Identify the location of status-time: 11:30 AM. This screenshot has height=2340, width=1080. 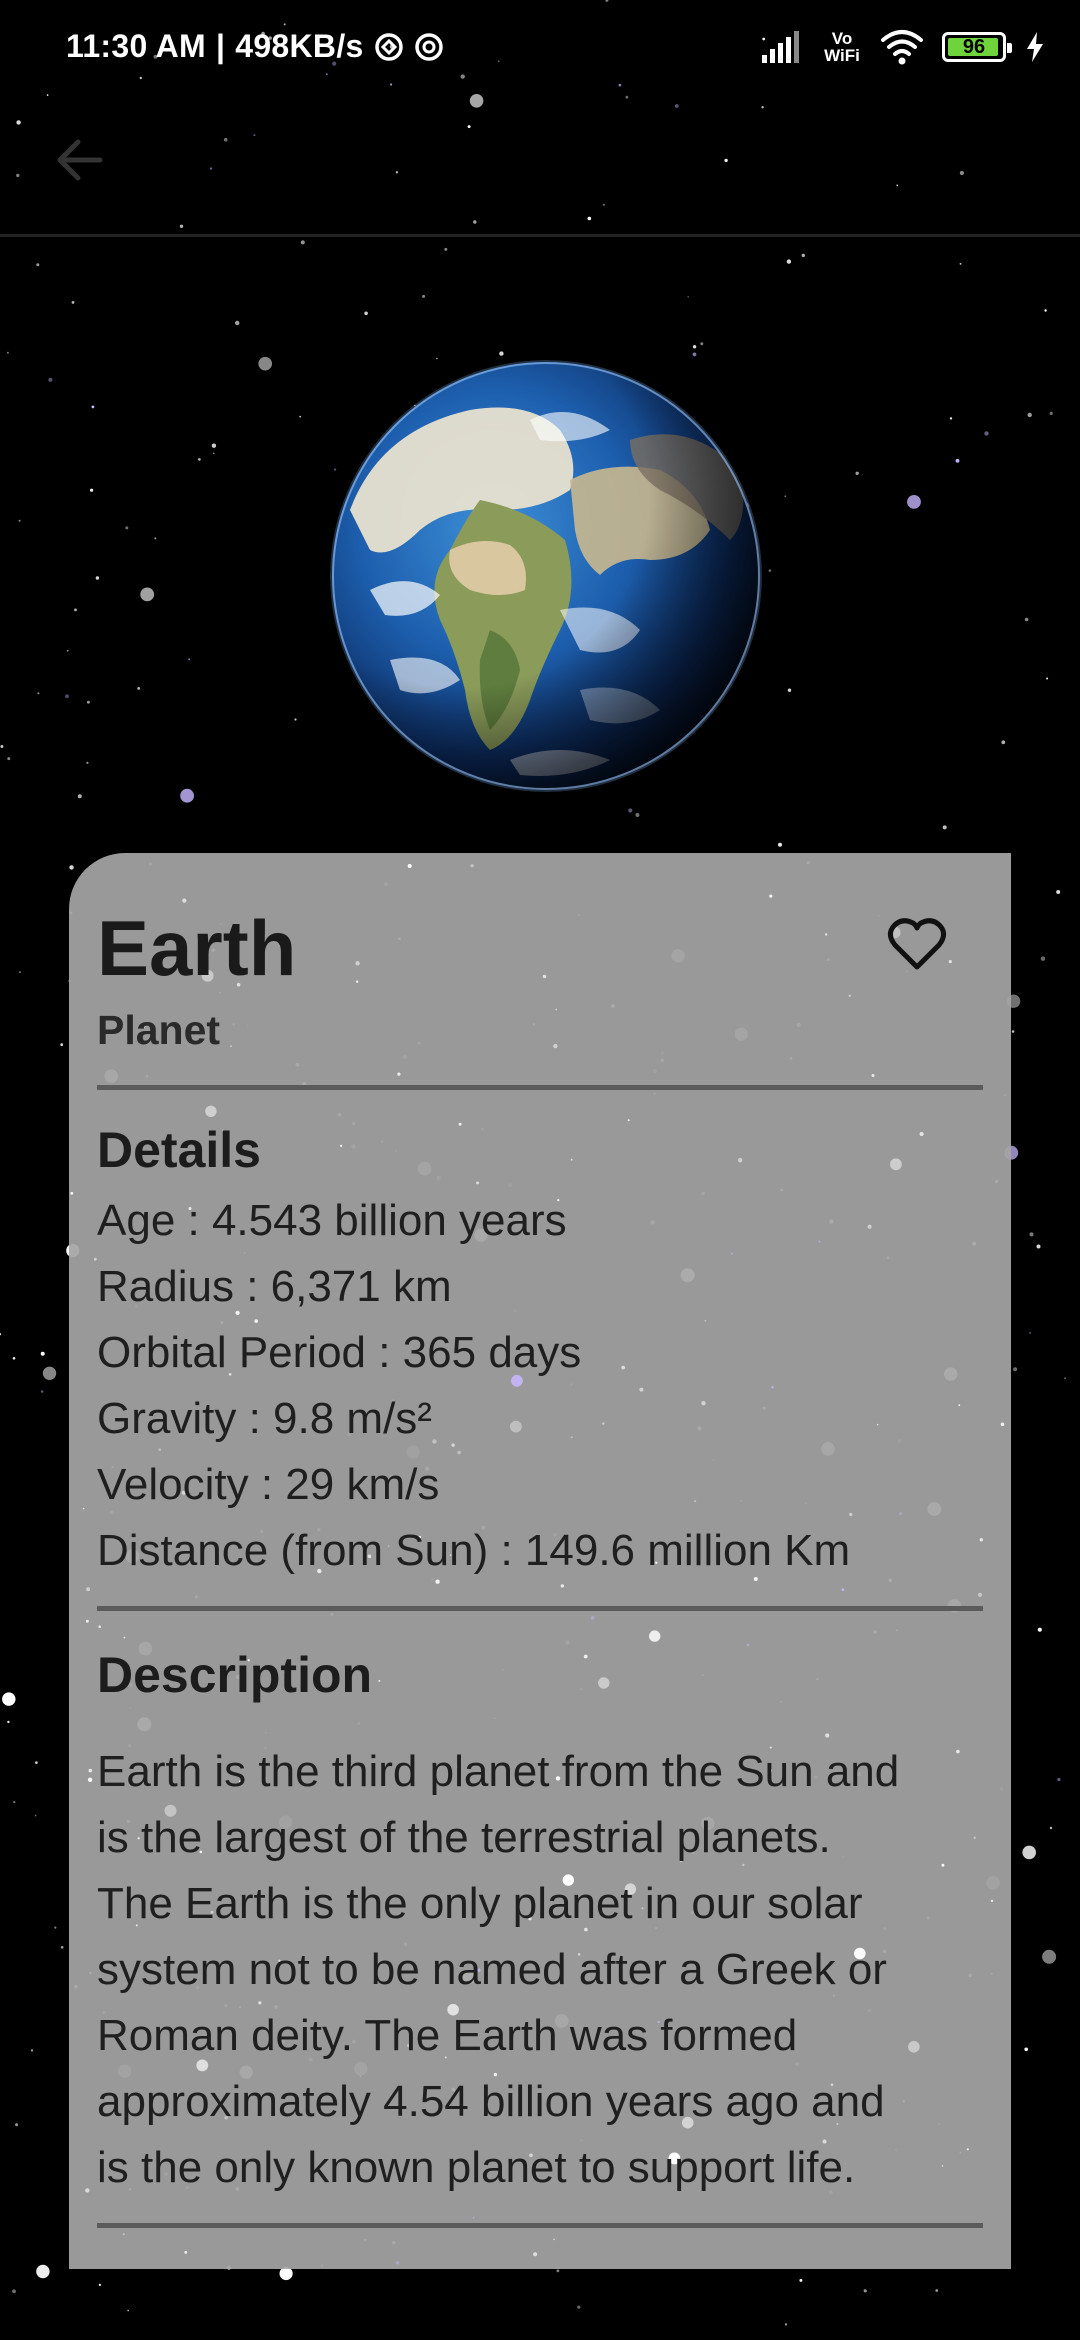
(136, 46).